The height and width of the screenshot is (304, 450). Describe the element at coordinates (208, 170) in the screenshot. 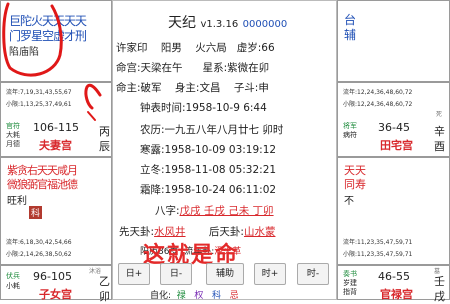

I see `solar-term-2: 立冬:1958-11-08 05:32:21` at that location.